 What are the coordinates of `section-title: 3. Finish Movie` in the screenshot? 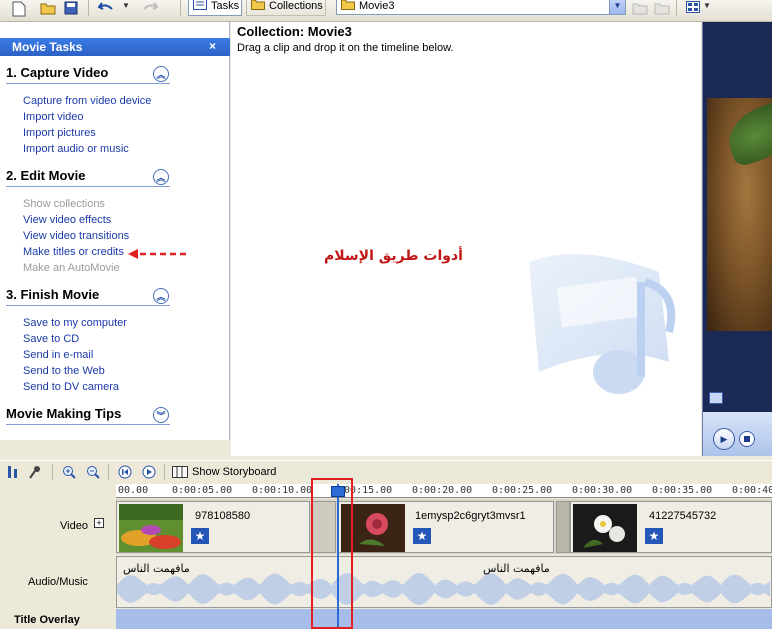 It's located at (53, 294).